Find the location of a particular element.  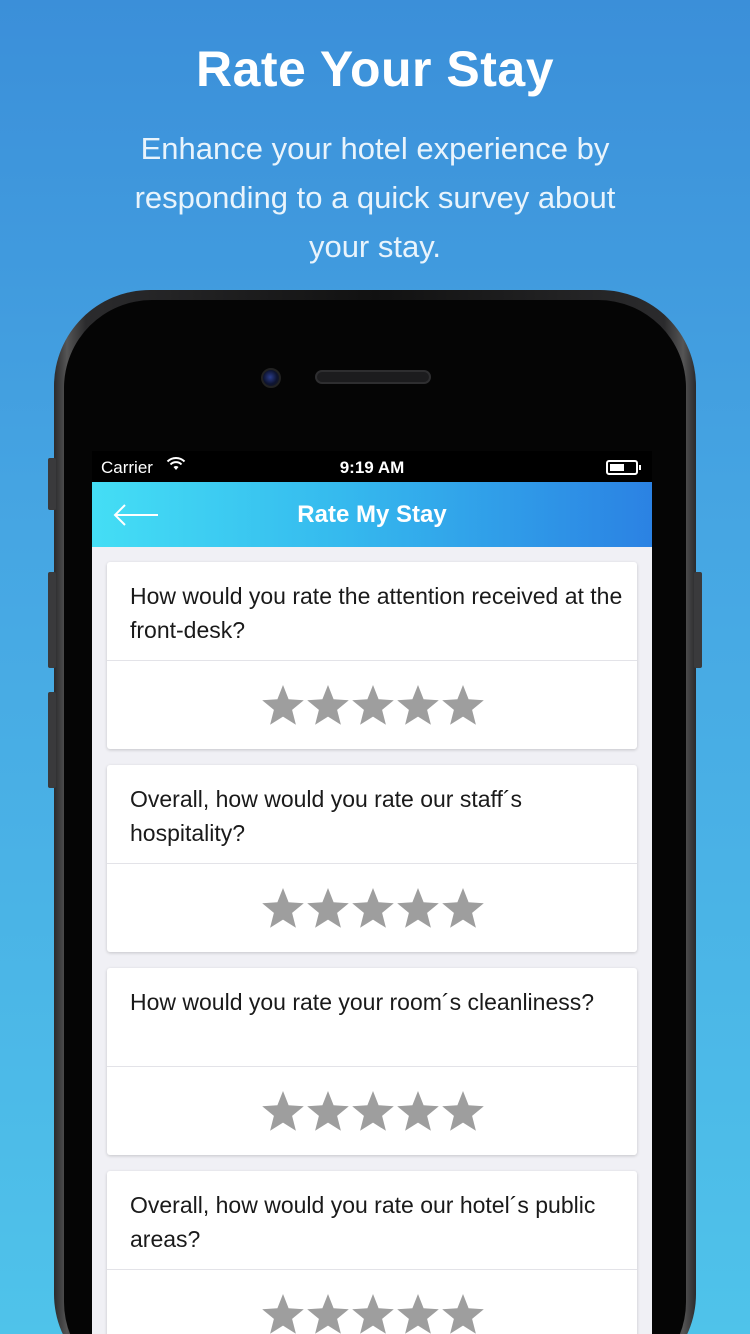

power-button is located at coordinates (698, 620).